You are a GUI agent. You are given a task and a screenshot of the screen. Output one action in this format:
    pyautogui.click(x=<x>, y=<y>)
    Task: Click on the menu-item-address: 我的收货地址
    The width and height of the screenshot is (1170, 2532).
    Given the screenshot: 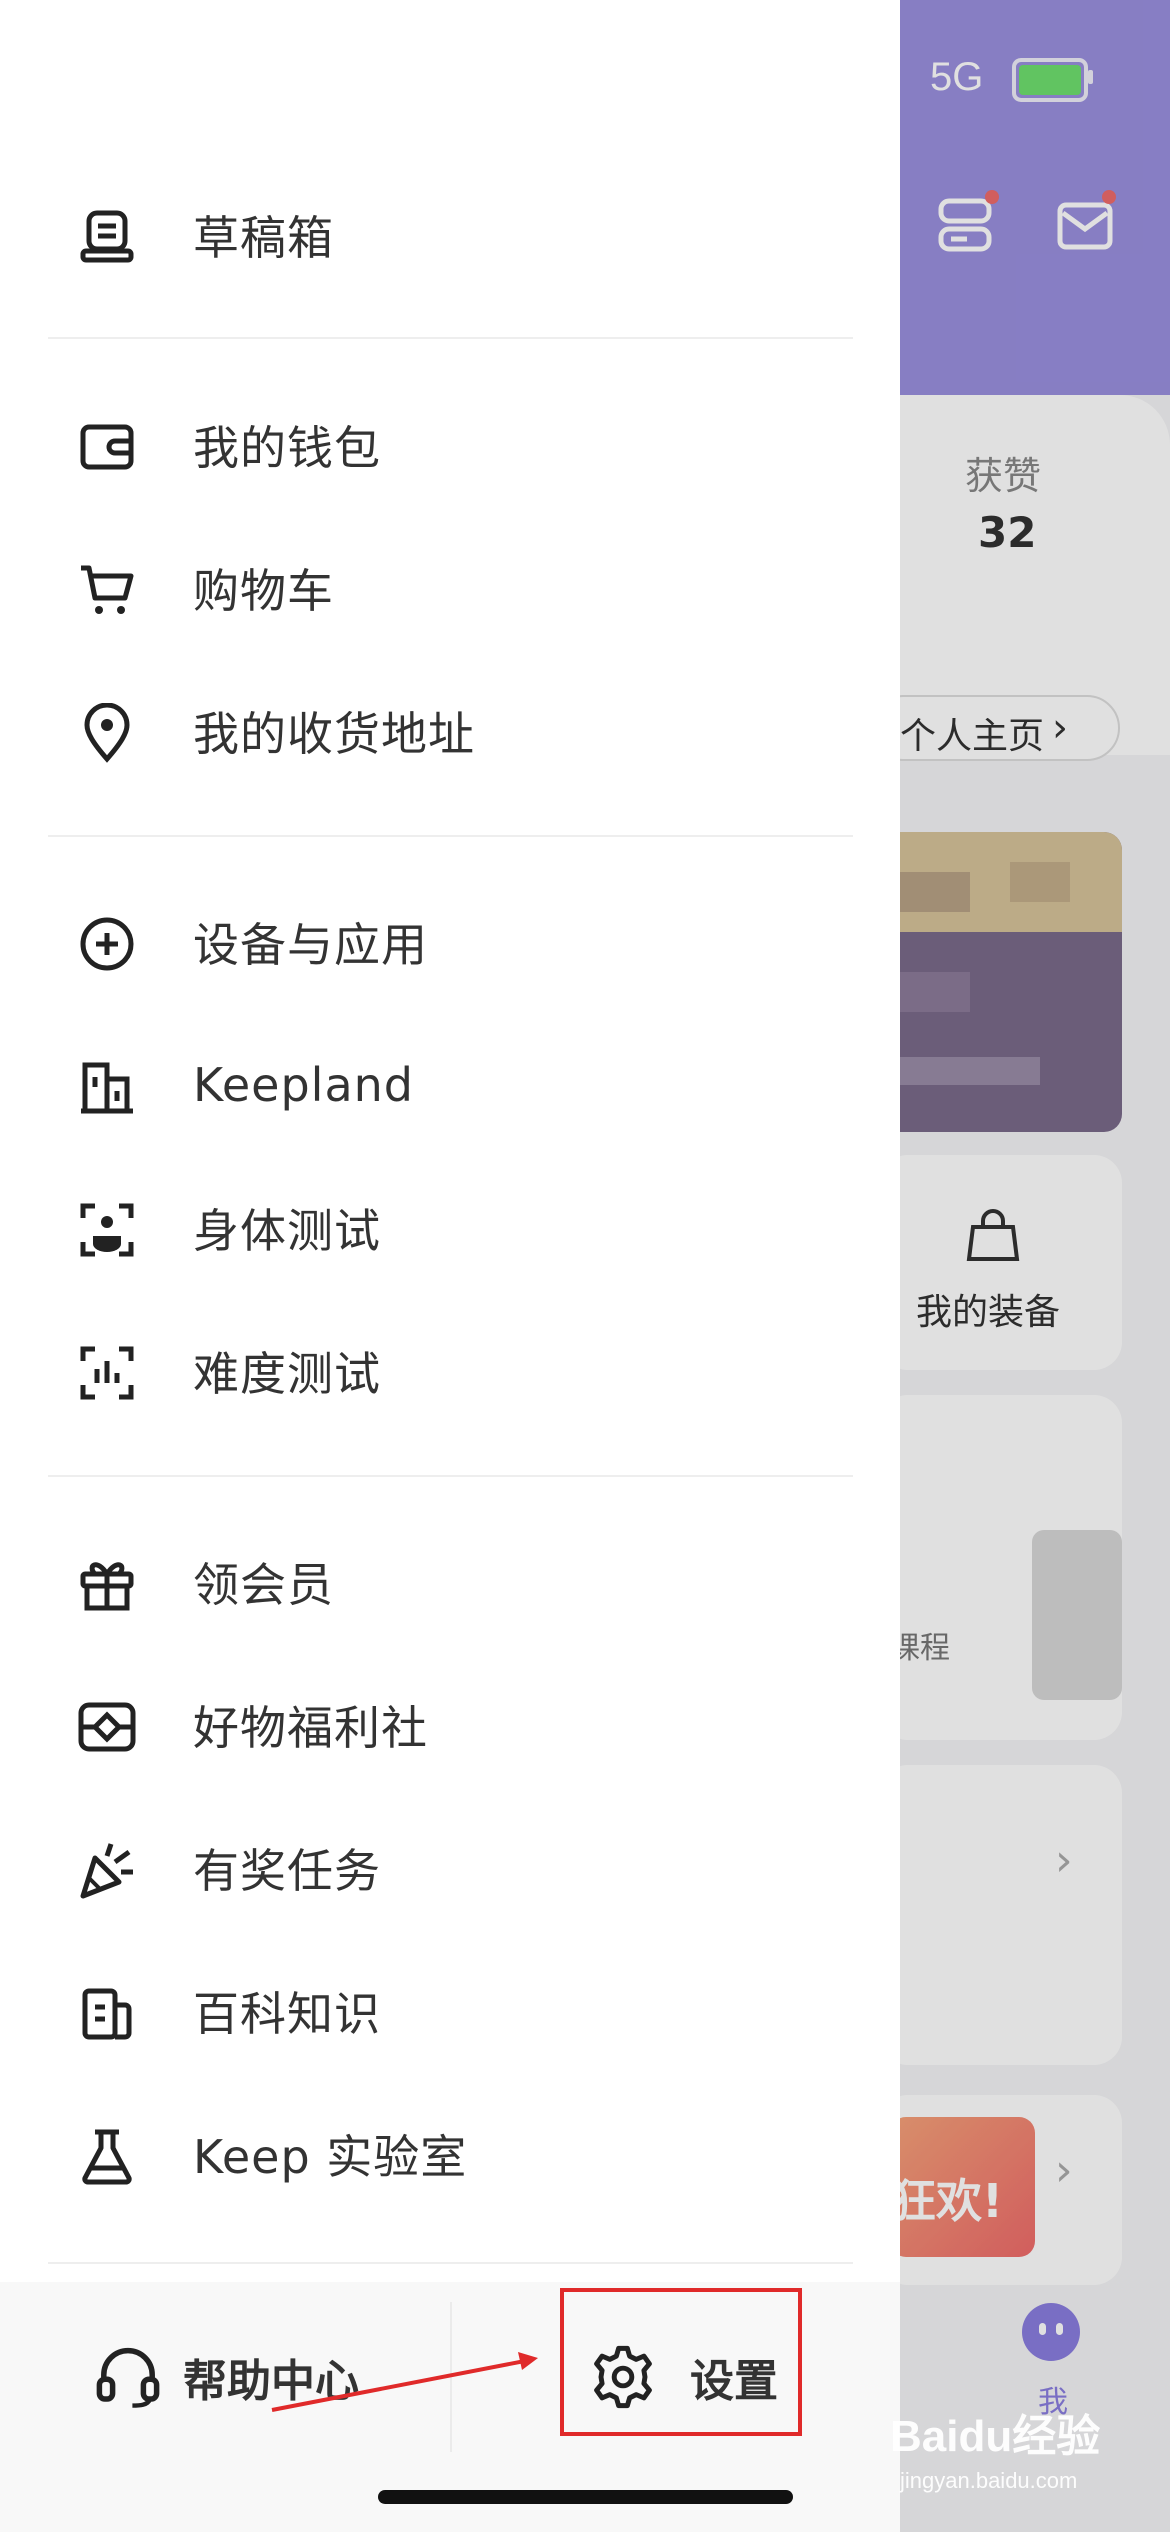 What is the action you would take?
    pyautogui.click(x=450, y=731)
    